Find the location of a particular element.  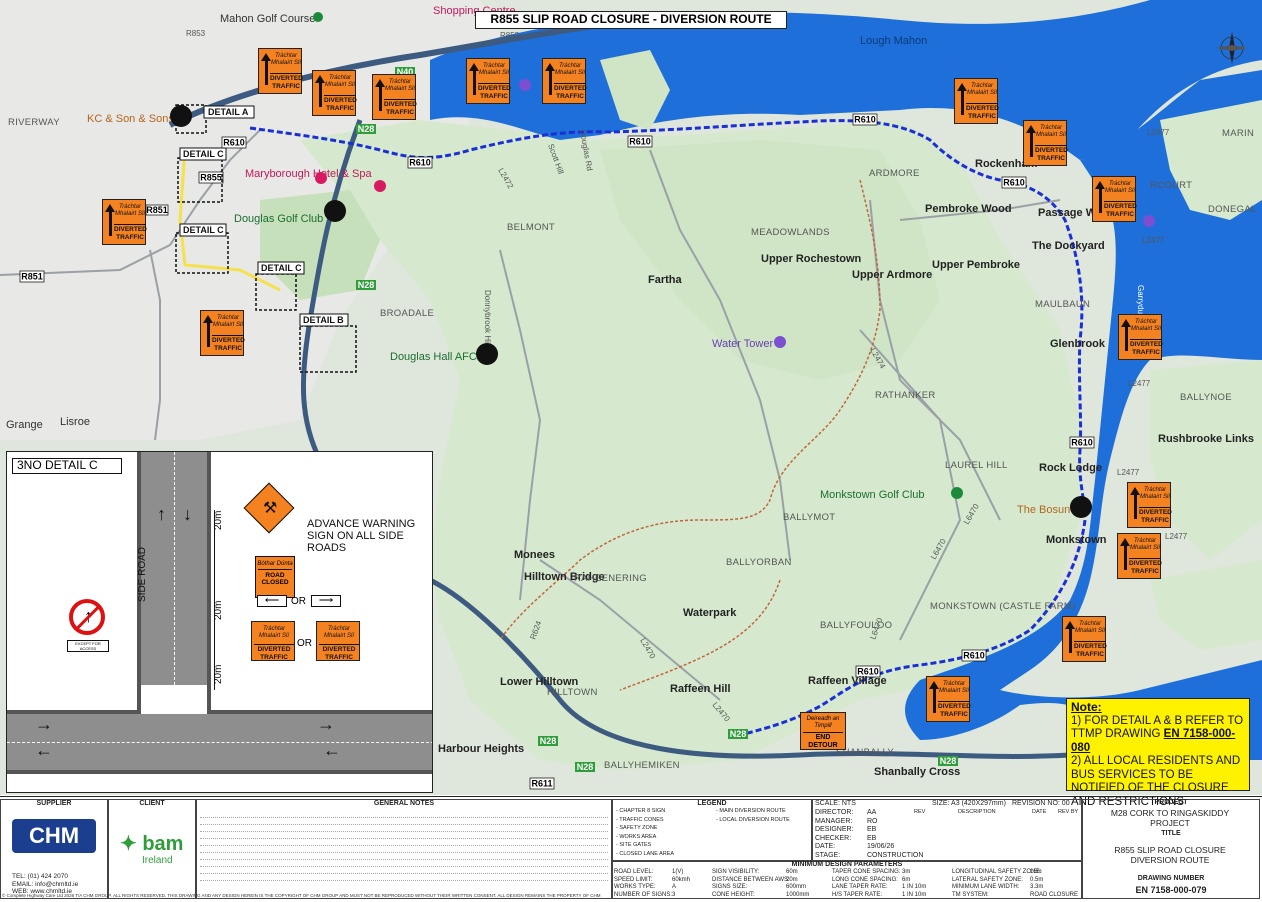

detail-c-label: DETAIL C is located at coordinates (281, 268).